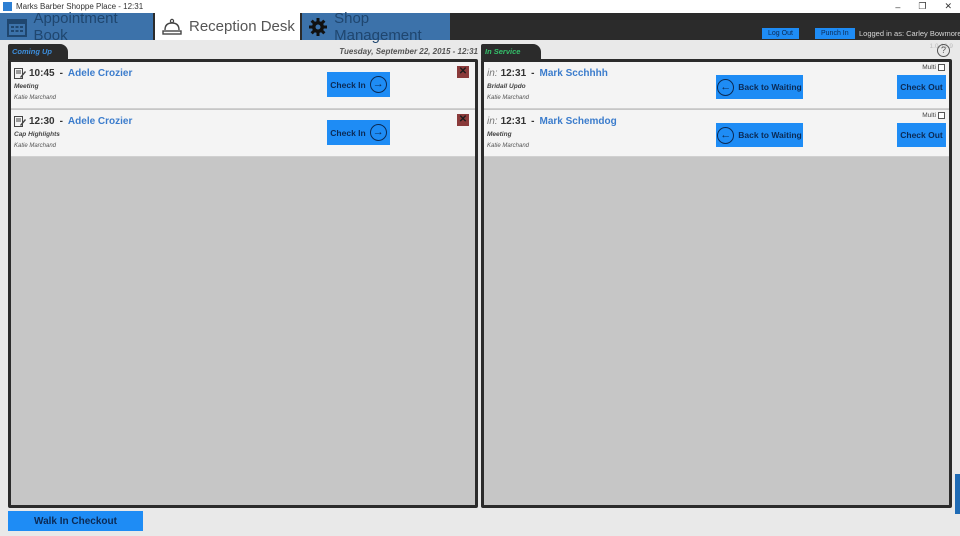 This screenshot has height=536, width=960. I want to click on desk-bell-icon, so click(172, 27).